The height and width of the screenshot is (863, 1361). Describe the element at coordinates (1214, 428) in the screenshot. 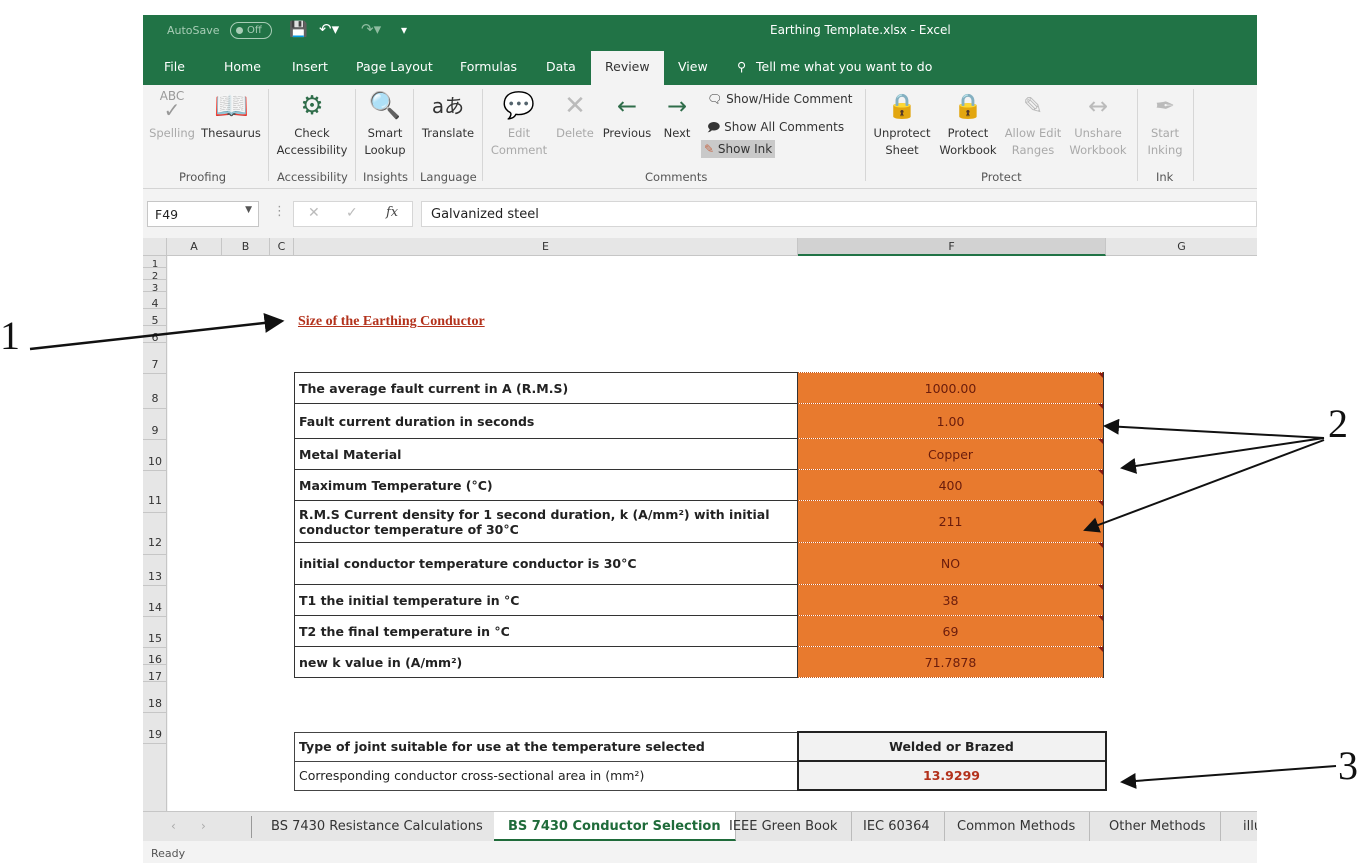

I see `annotation-arrow-2a` at that location.